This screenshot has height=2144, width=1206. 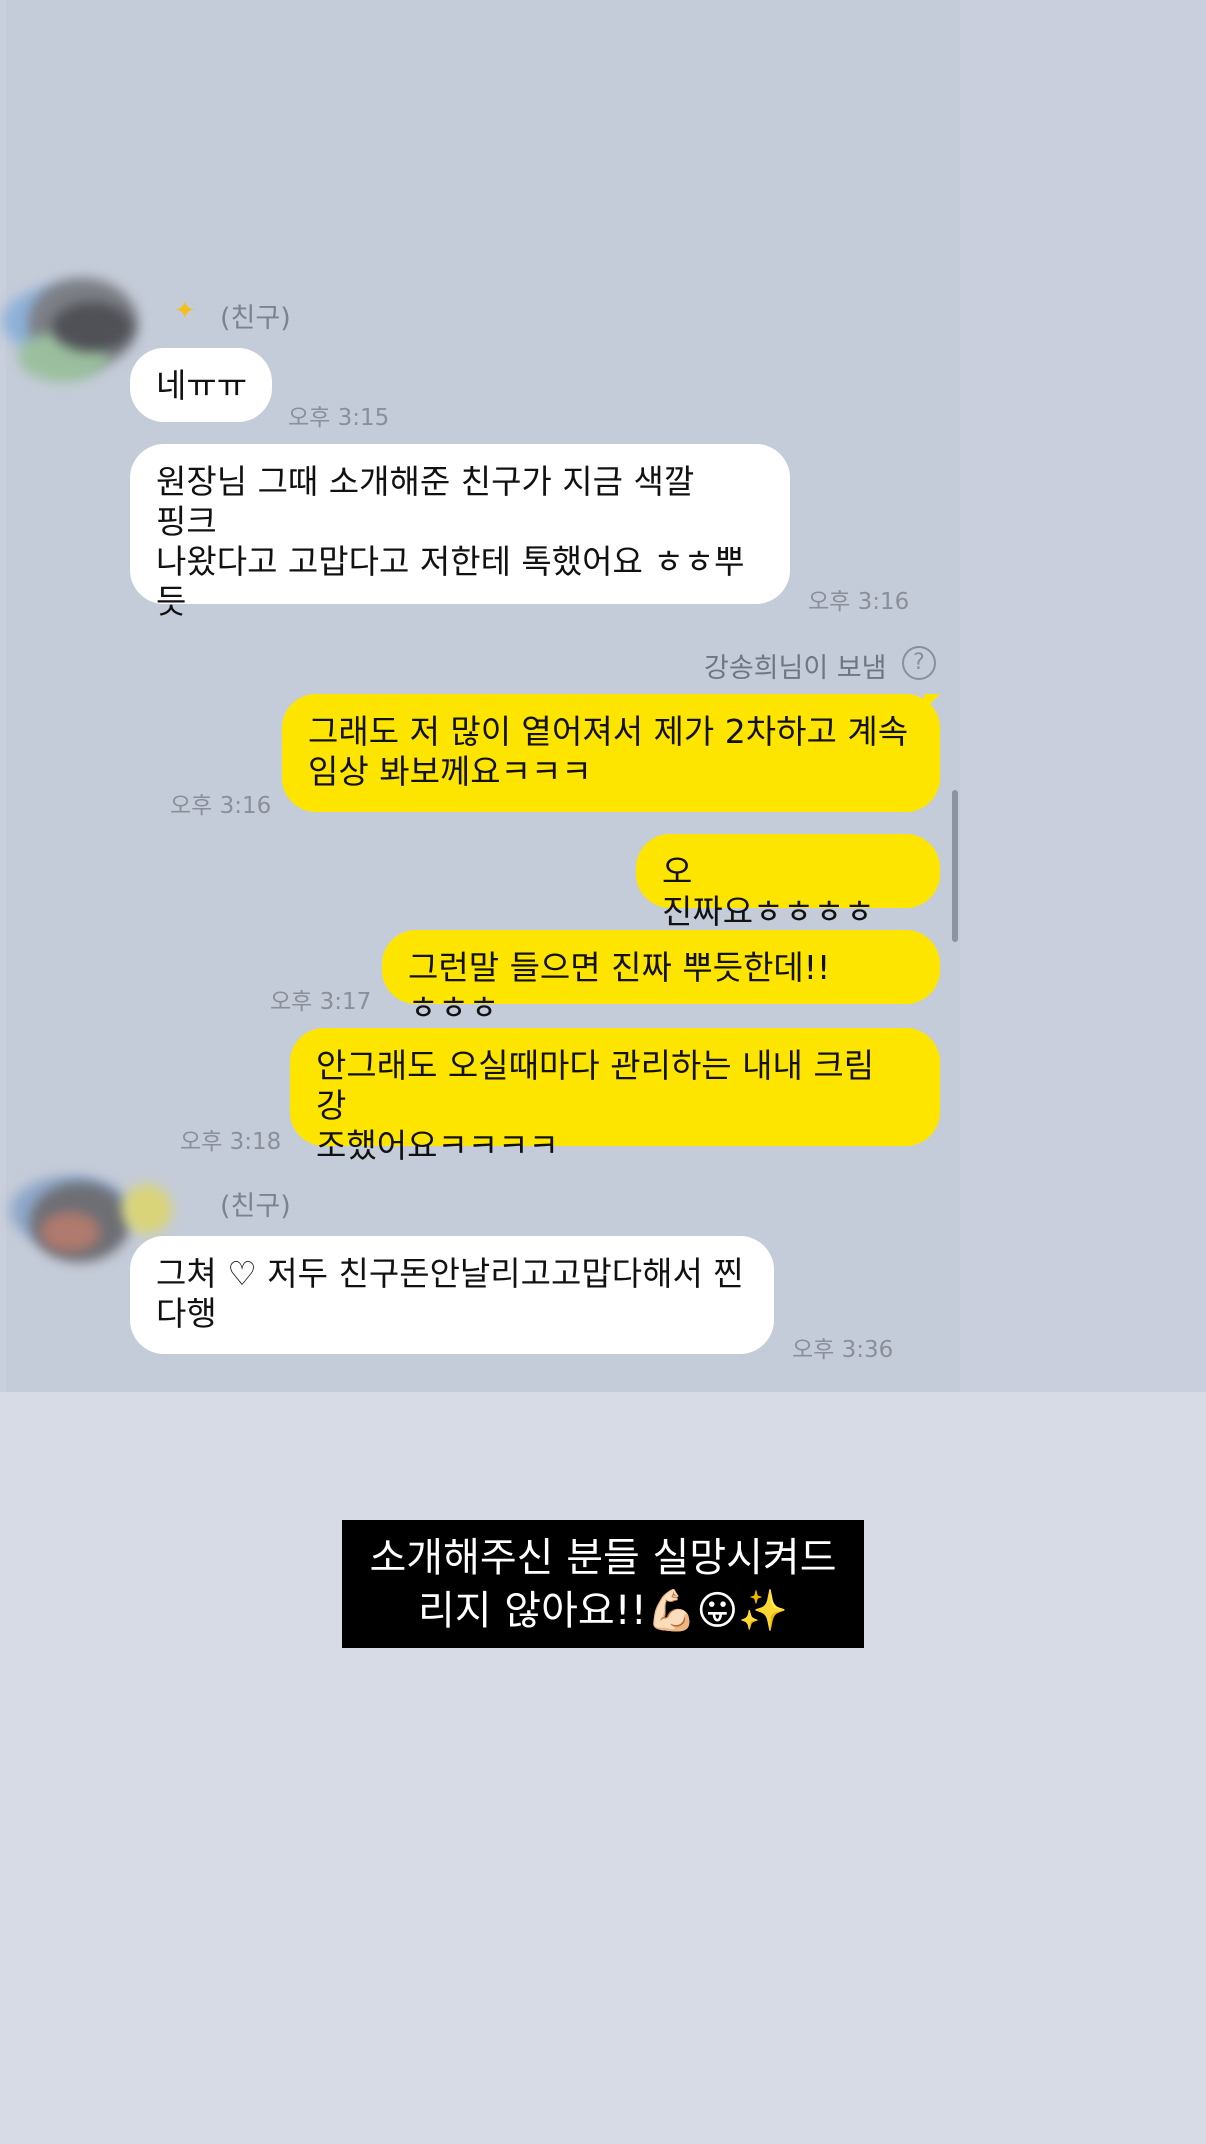 What do you see at coordinates (452, 1295) in the screenshot?
I see `message-bubble: 그쳐 ♡ 저두 친구돈안날리고고맙다해서 찐 다행` at bounding box center [452, 1295].